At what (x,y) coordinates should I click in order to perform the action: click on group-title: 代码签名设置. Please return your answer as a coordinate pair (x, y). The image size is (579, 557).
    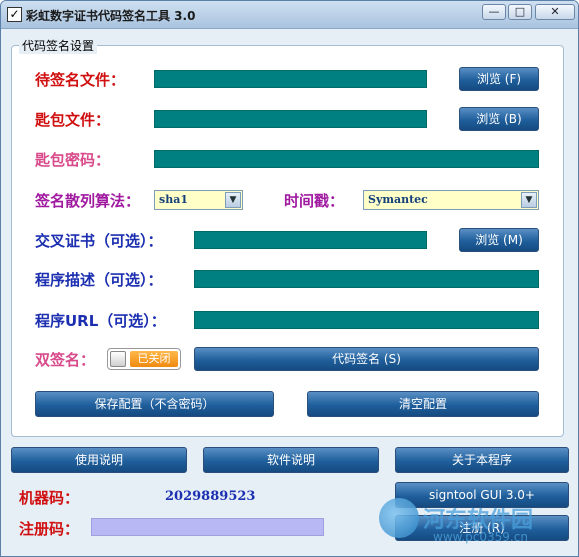
    Looking at the image, I should click on (58, 45).